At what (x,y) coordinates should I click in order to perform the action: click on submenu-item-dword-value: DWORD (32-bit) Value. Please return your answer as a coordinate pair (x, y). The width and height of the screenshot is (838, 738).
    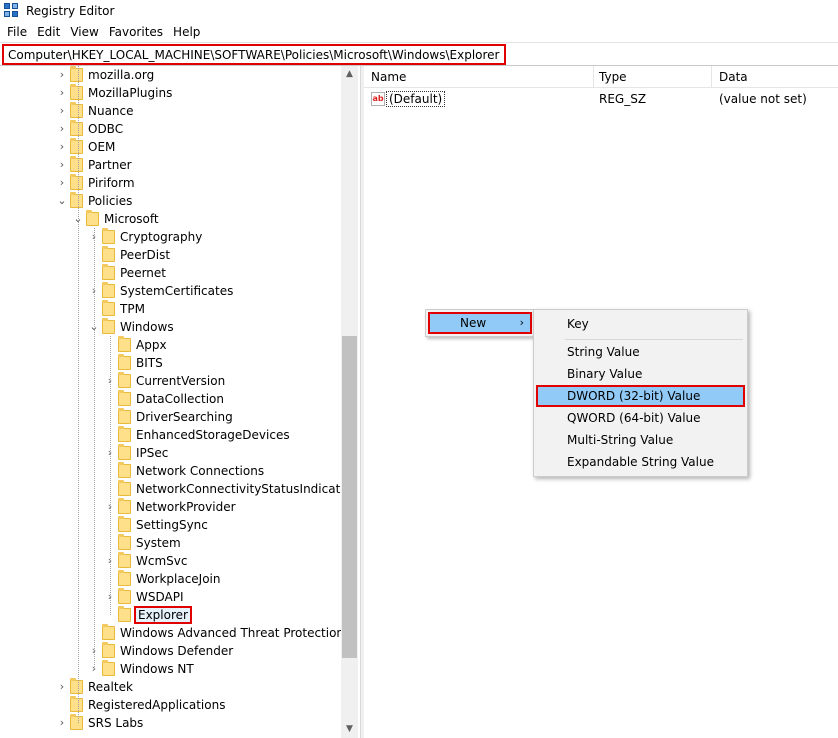
    Looking at the image, I should click on (640, 396).